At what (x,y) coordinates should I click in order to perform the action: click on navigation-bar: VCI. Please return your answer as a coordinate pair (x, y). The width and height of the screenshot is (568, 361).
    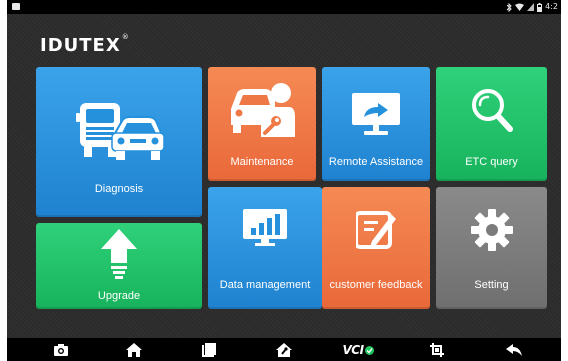
    Looking at the image, I should click on (284, 349).